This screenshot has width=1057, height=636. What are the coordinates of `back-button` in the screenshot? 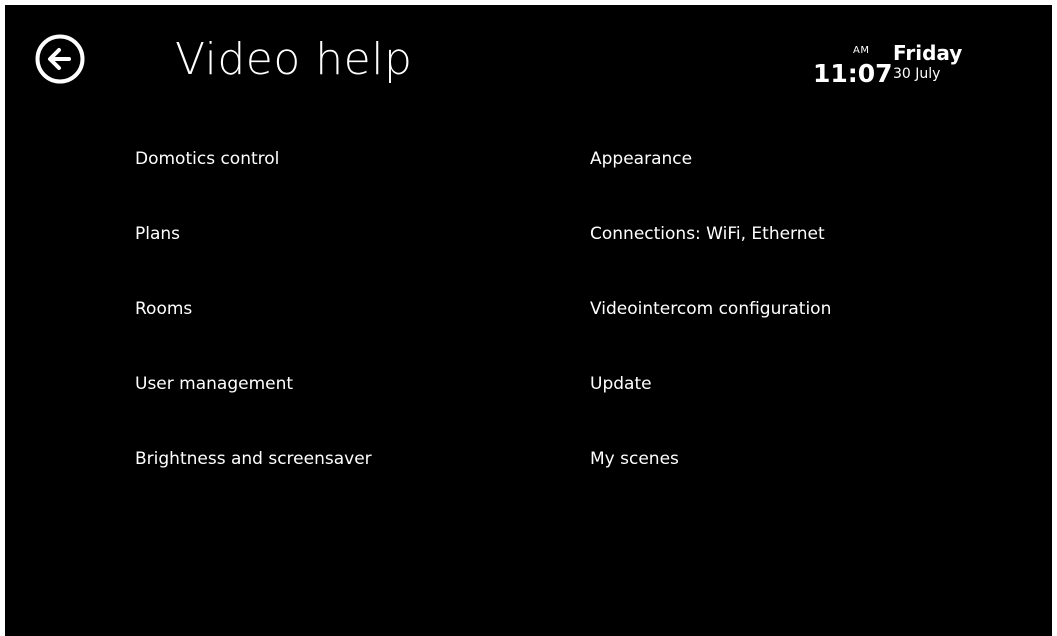 It's located at (60, 59).